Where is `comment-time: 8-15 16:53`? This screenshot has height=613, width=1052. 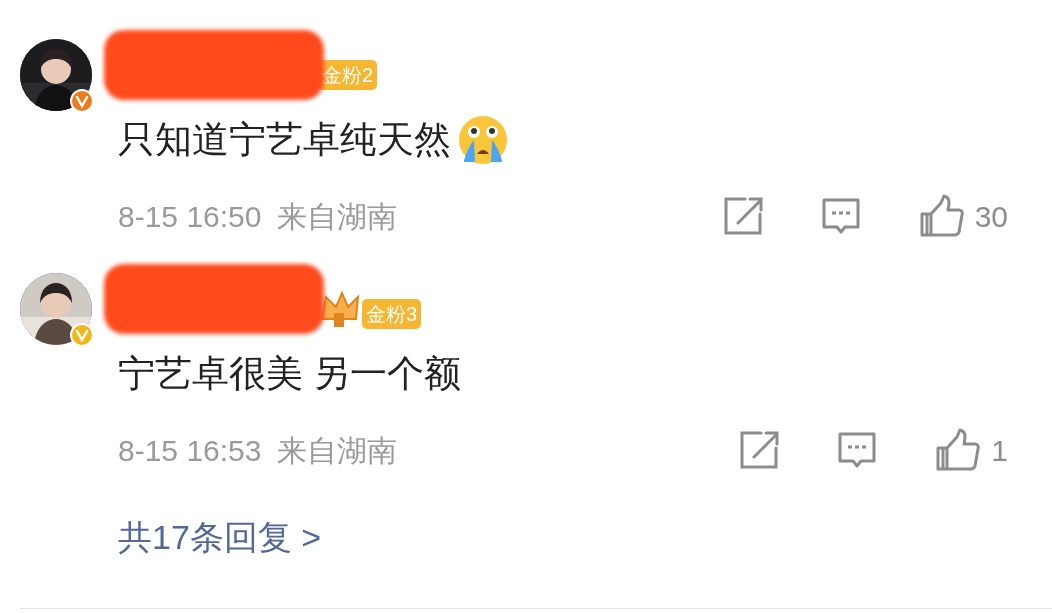 comment-time: 8-15 16:53 is located at coordinates (190, 450).